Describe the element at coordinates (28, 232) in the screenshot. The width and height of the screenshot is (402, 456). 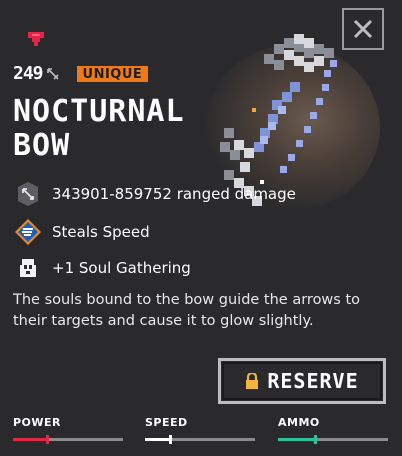
I see `speed-enchant-icon` at that location.